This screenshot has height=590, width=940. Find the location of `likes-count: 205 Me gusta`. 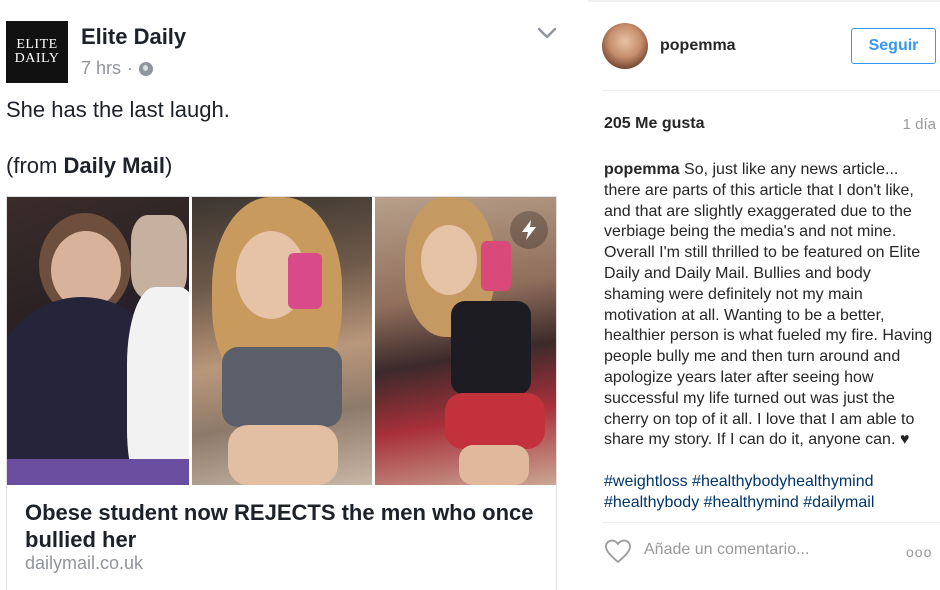

likes-count: 205 Me gusta is located at coordinates (654, 124).